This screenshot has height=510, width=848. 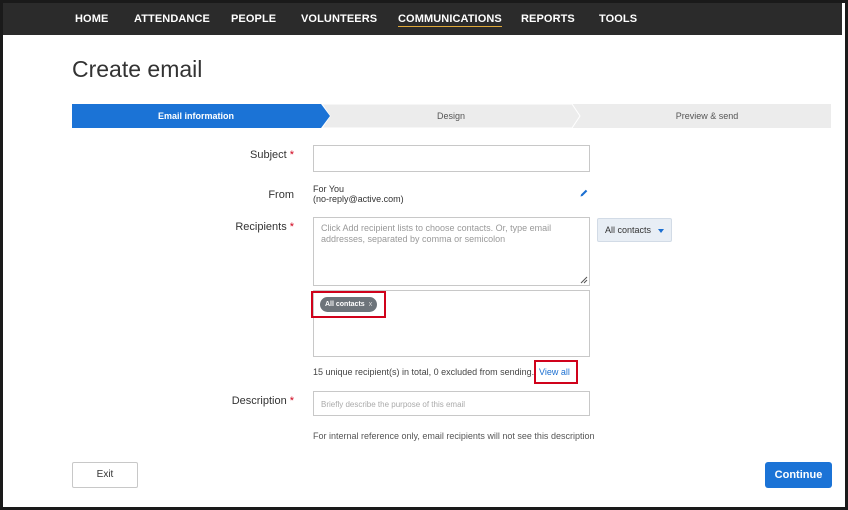 I want to click on step-design-label: Design, so click(x=451, y=116).